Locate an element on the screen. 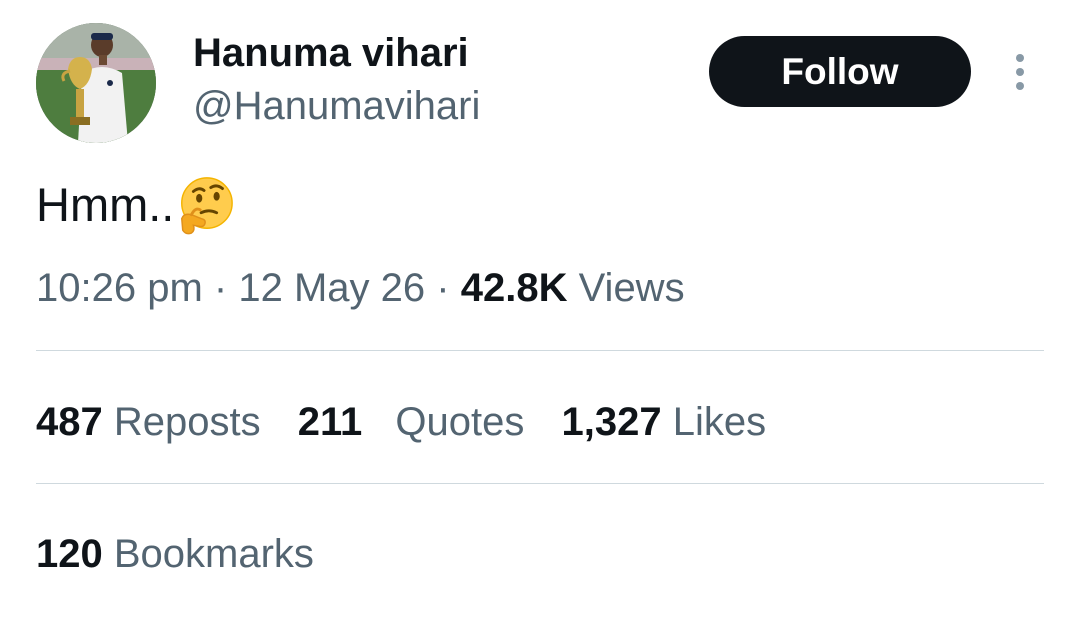 The image size is (1080, 622). tweet-time: 10:26 pm is located at coordinates (119, 288).